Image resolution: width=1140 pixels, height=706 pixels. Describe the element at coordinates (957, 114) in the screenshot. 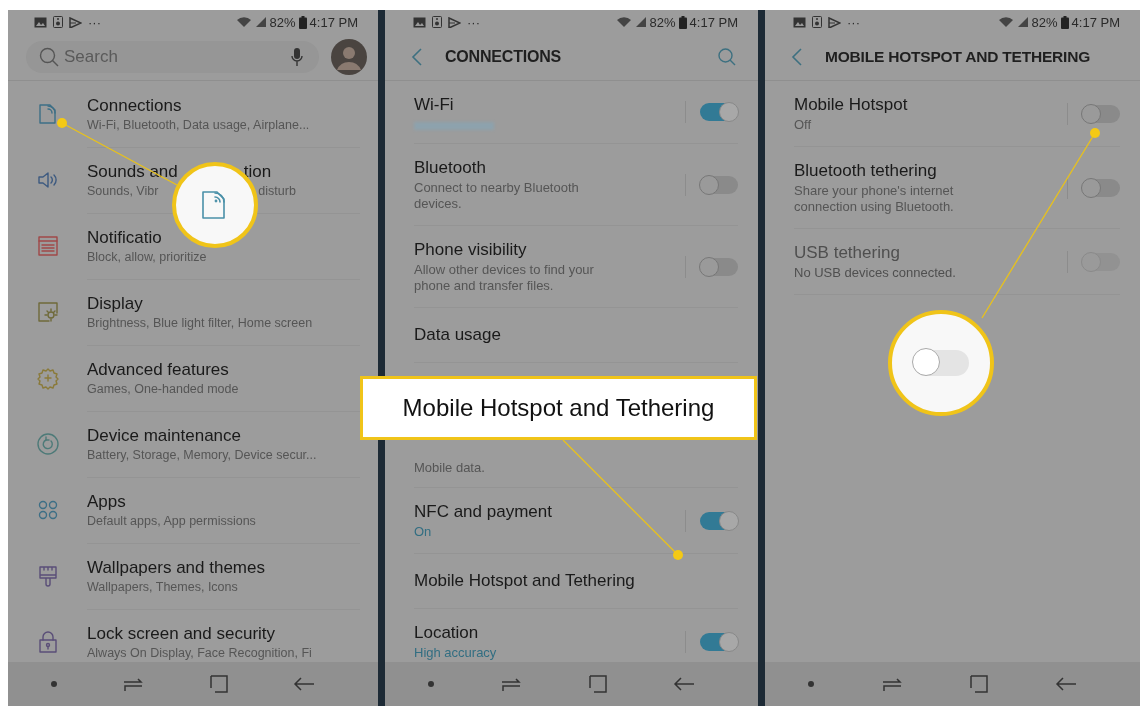

I see `settings-item: Mobile Hotspot Off` at that location.